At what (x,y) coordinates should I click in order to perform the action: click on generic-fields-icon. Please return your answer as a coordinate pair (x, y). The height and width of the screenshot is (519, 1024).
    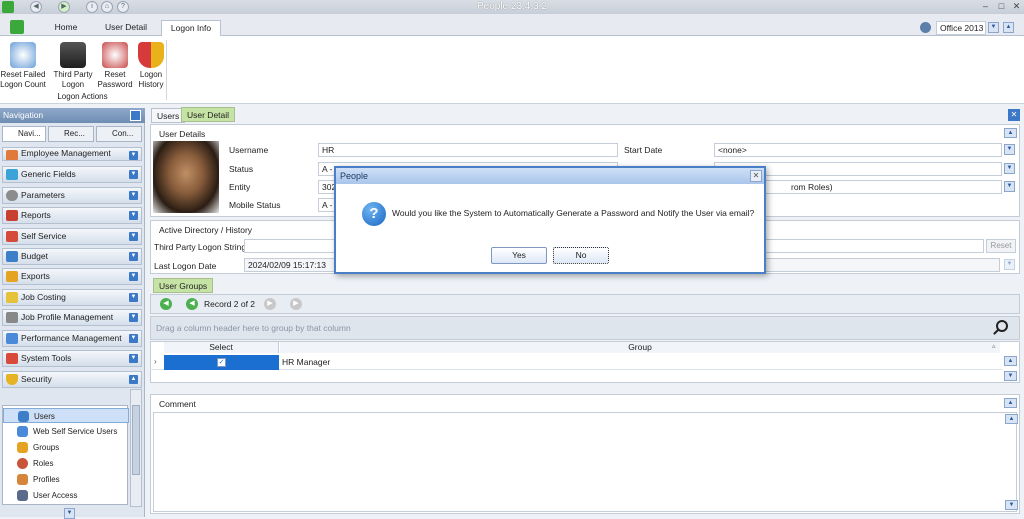
    Looking at the image, I should click on (12, 174).